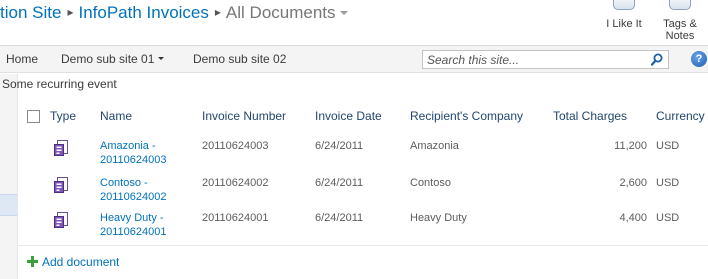 This screenshot has width=708, height=279. I want to click on column-header-recipients-company: Recipient's Company, so click(466, 116).